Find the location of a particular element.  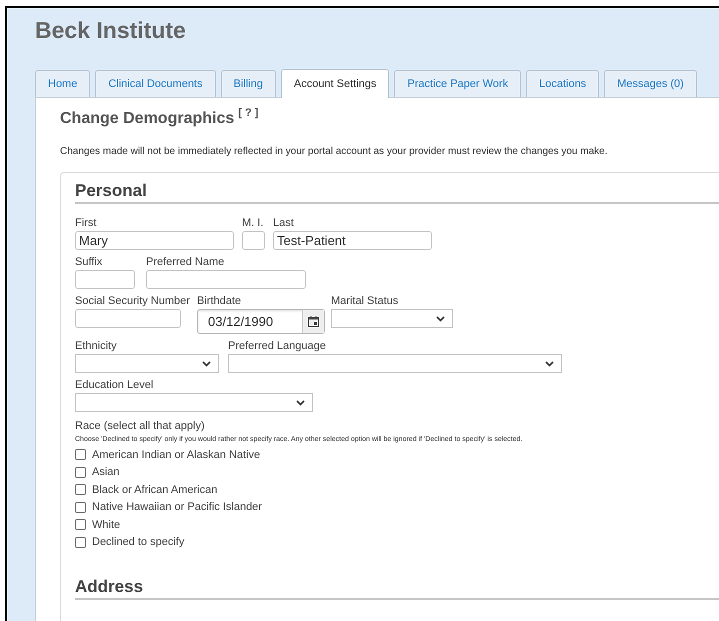

checkbox-label: Native Hawaiian or Pacific Islander is located at coordinates (177, 507).